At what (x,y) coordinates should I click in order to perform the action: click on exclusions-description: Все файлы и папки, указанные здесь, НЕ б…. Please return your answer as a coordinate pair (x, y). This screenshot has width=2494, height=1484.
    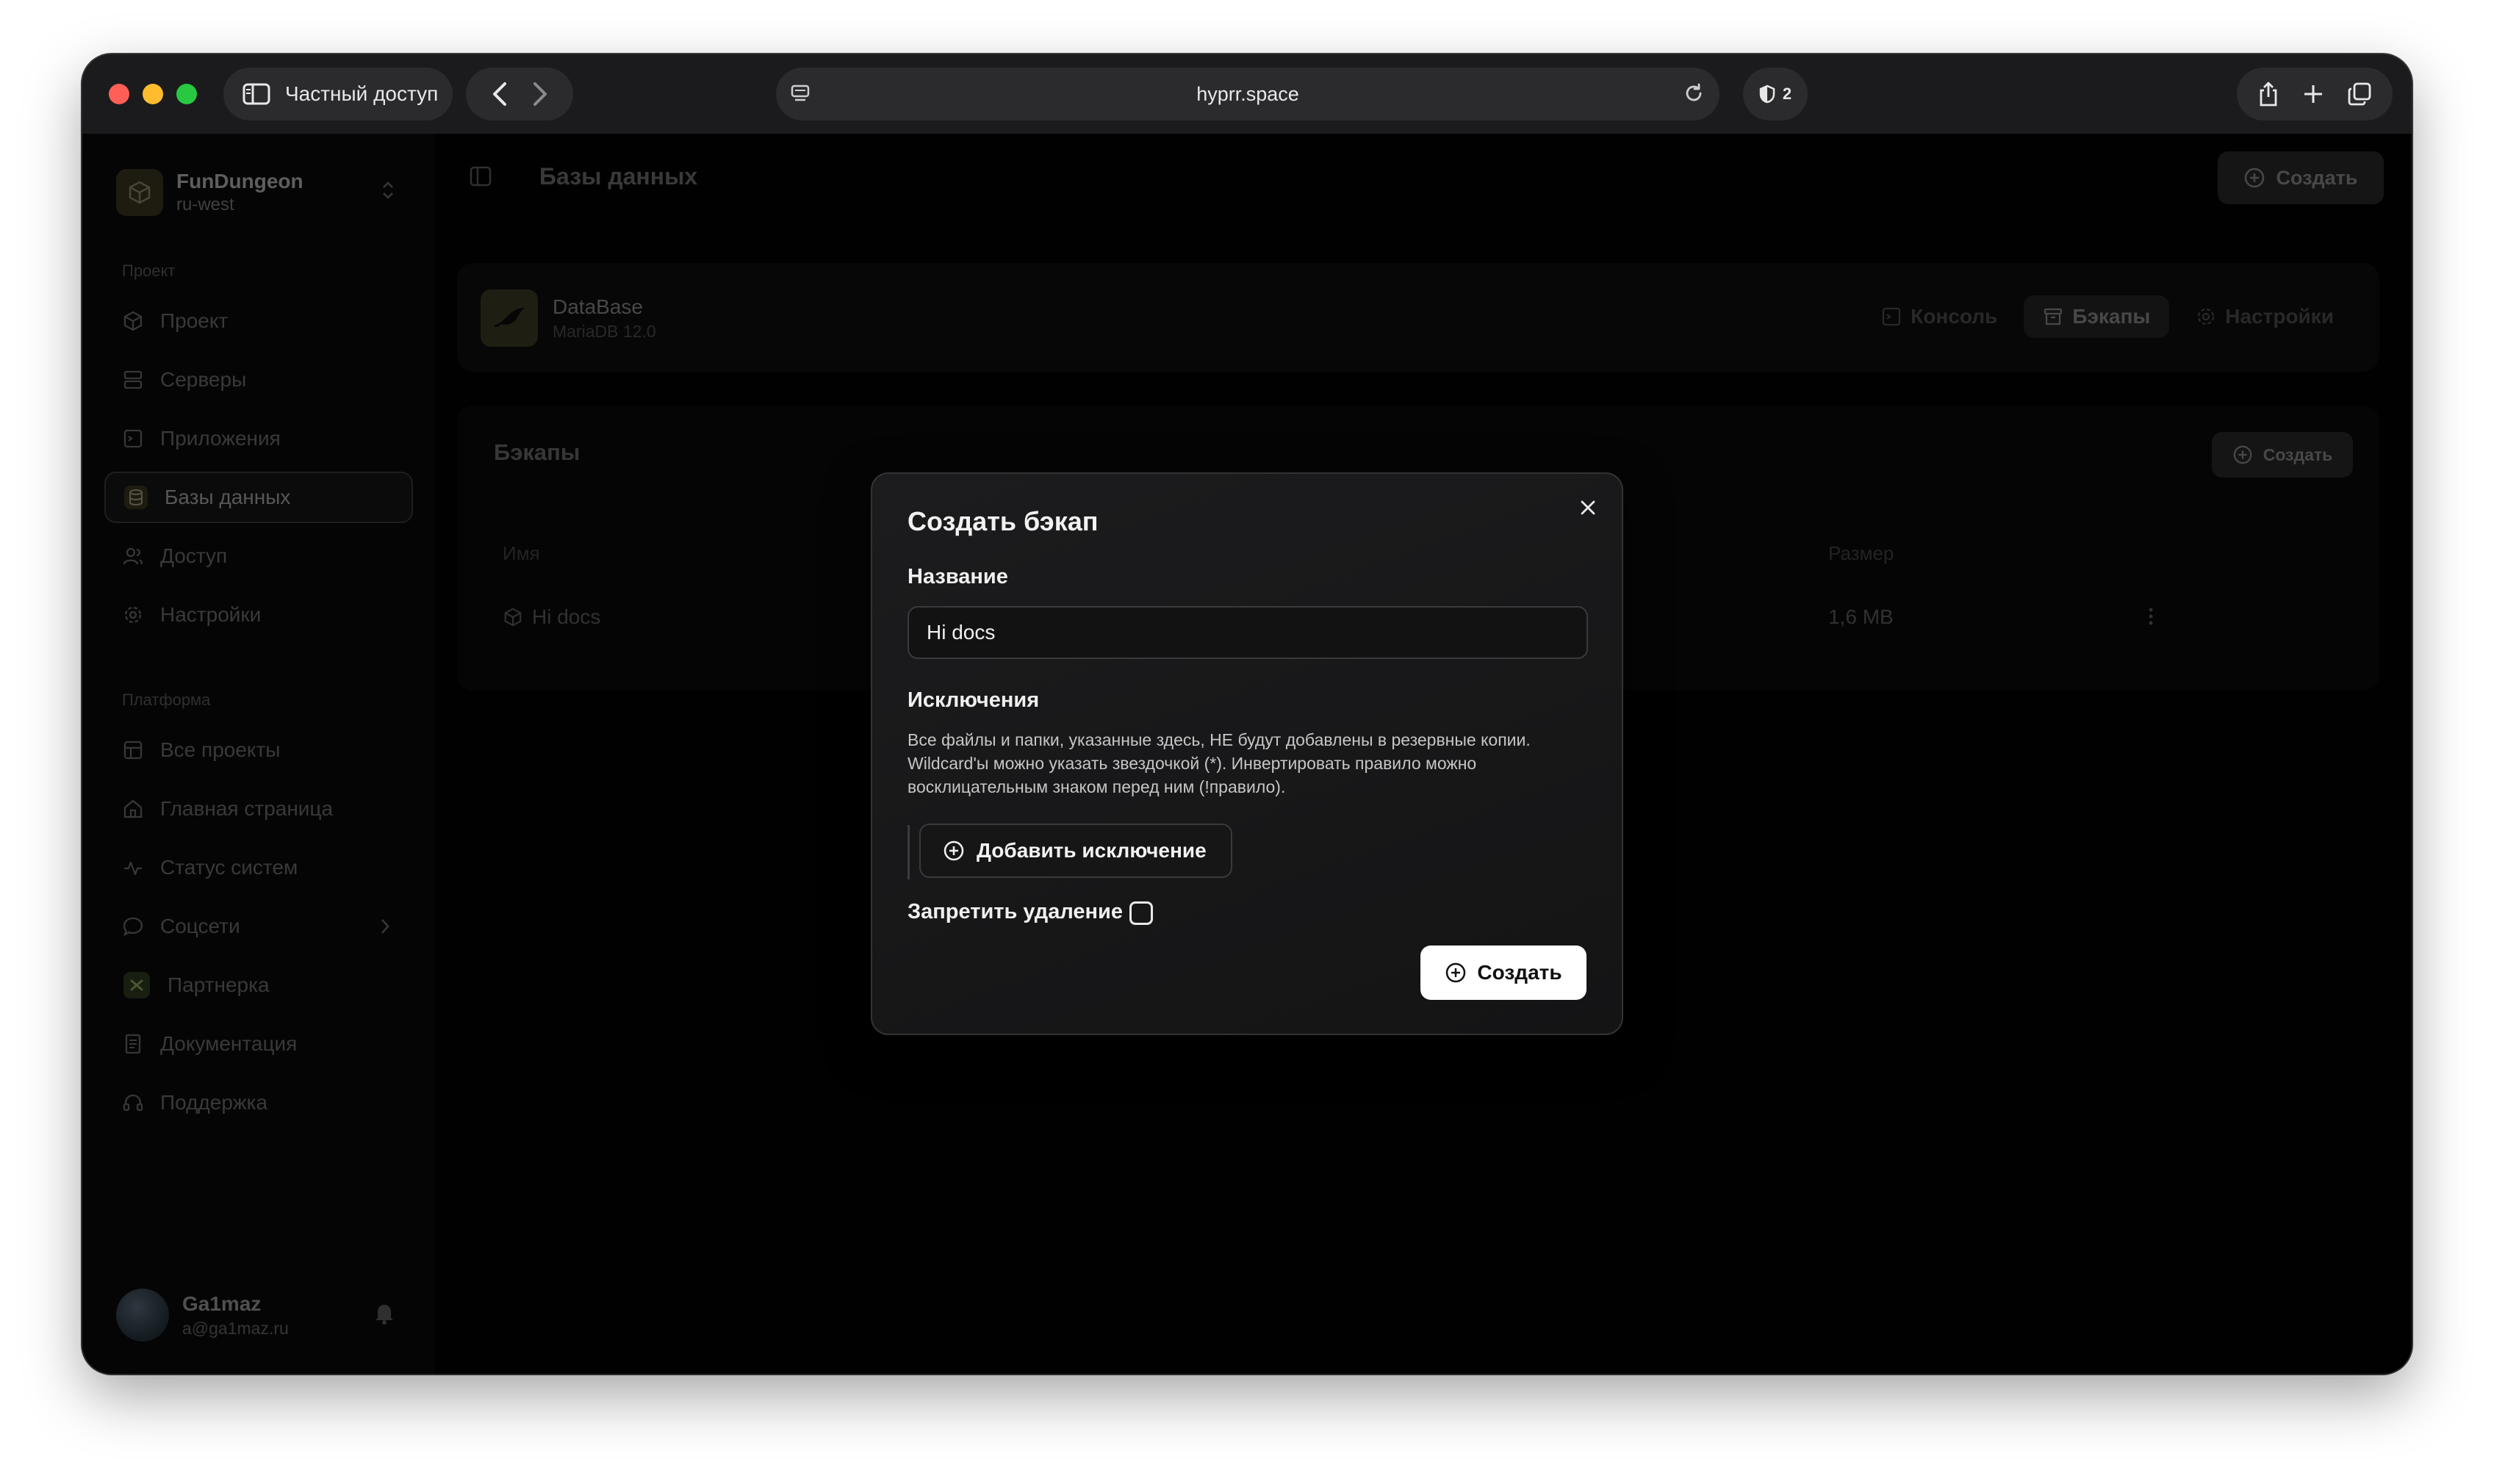
    Looking at the image, I should click on (1219, 763).